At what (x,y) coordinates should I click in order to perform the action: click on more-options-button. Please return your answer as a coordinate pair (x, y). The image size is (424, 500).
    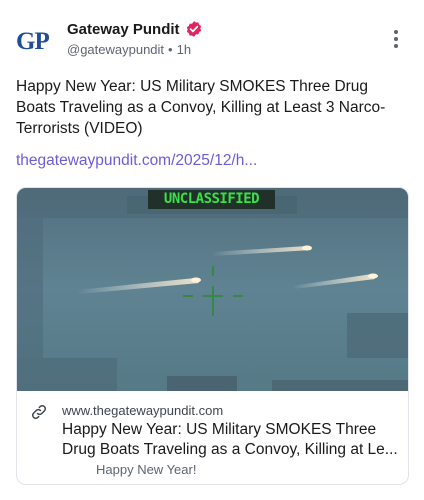
    Looking at the image, I should click on (396, 39).